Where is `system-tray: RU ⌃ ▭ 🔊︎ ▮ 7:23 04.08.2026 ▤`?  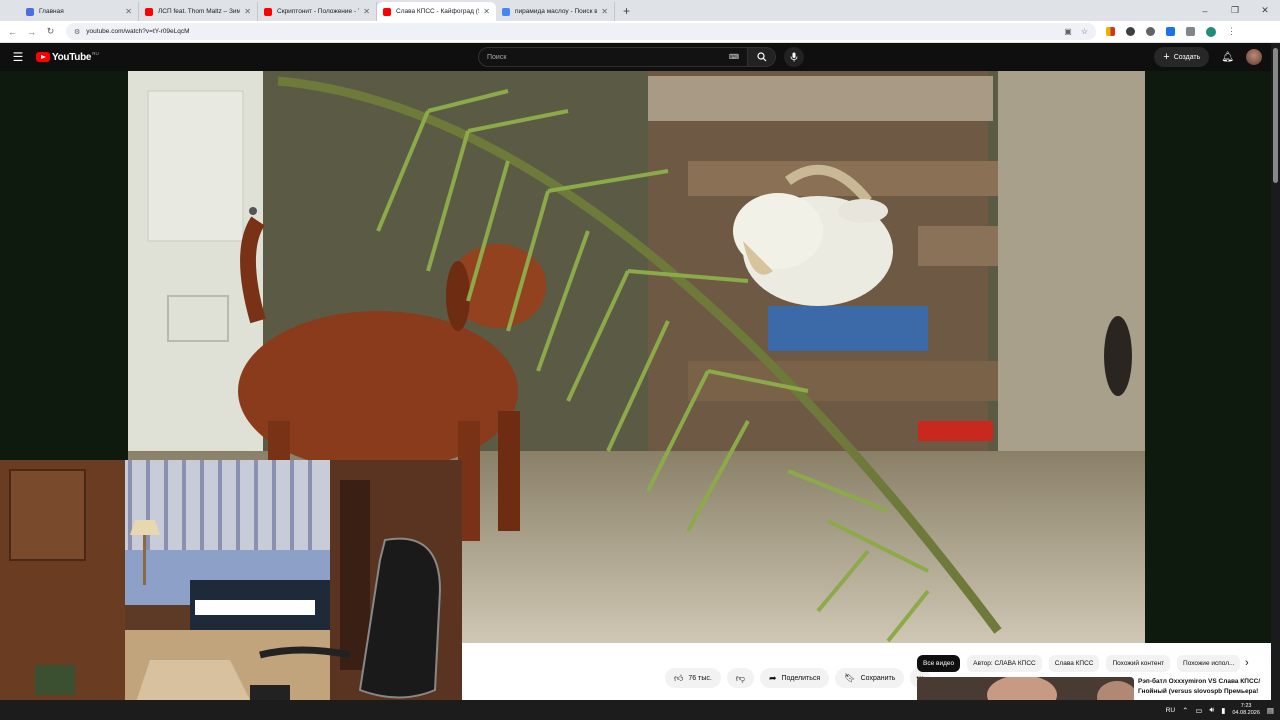
system-tray: RU ⌃ ▭ 🔊︎ ▮ 7:23 04.08.2026 ▤ is located at coordinates (1220, 710).